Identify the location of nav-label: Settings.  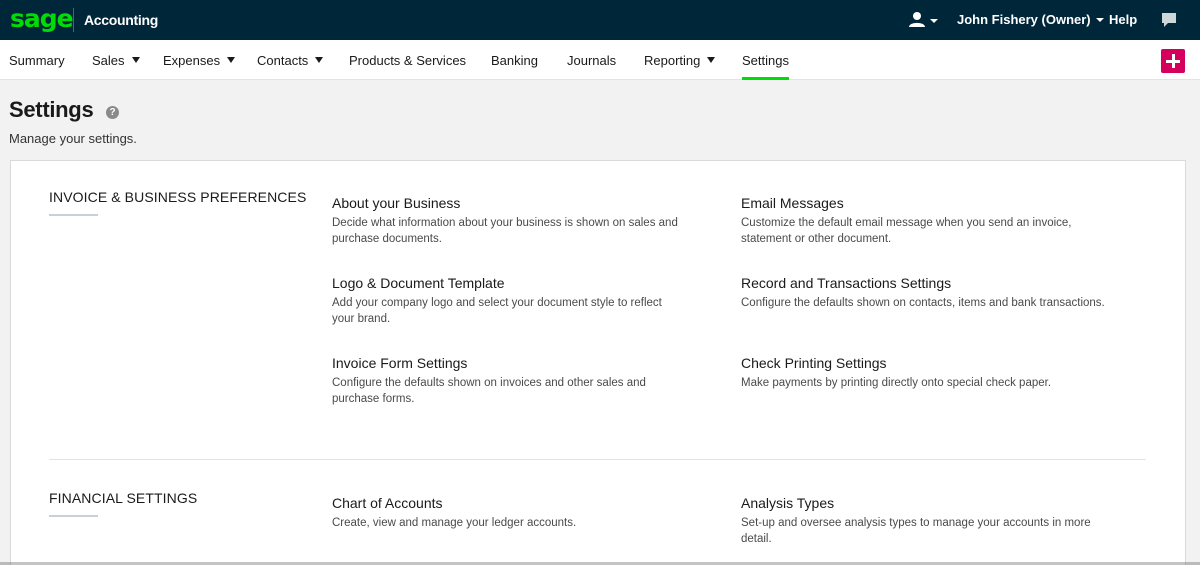
(765, 60).